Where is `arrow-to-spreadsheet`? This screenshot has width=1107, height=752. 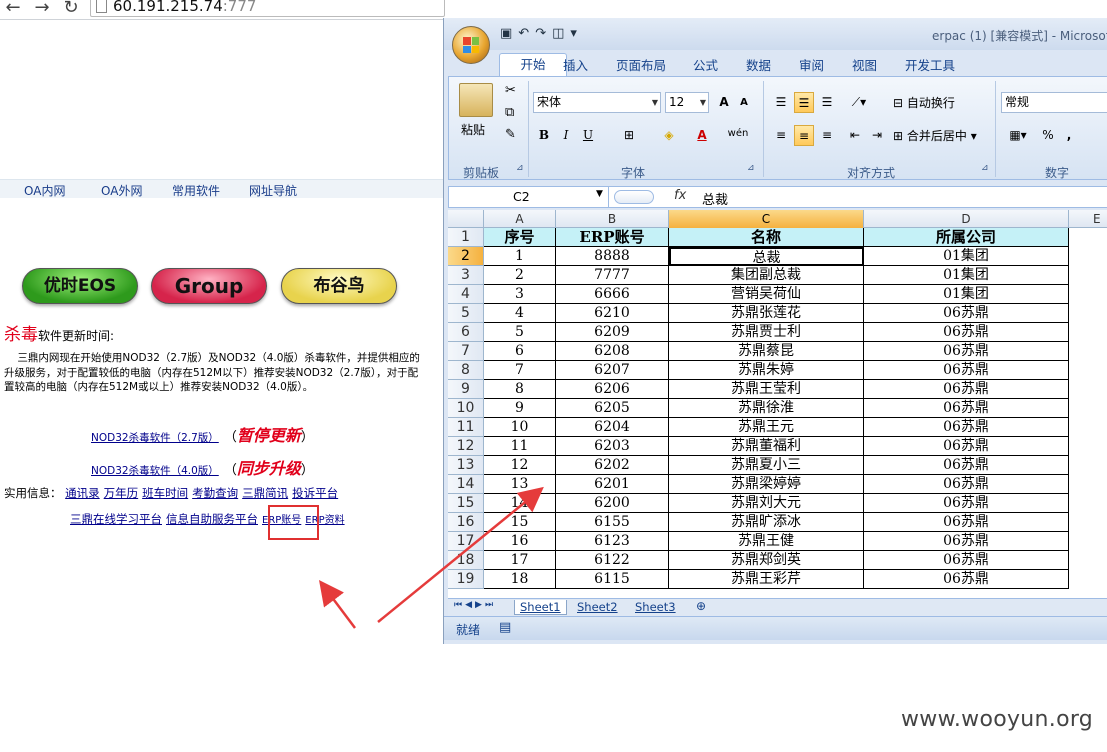 arrow-to-spreadsheet is located at coordinates (460, 554).